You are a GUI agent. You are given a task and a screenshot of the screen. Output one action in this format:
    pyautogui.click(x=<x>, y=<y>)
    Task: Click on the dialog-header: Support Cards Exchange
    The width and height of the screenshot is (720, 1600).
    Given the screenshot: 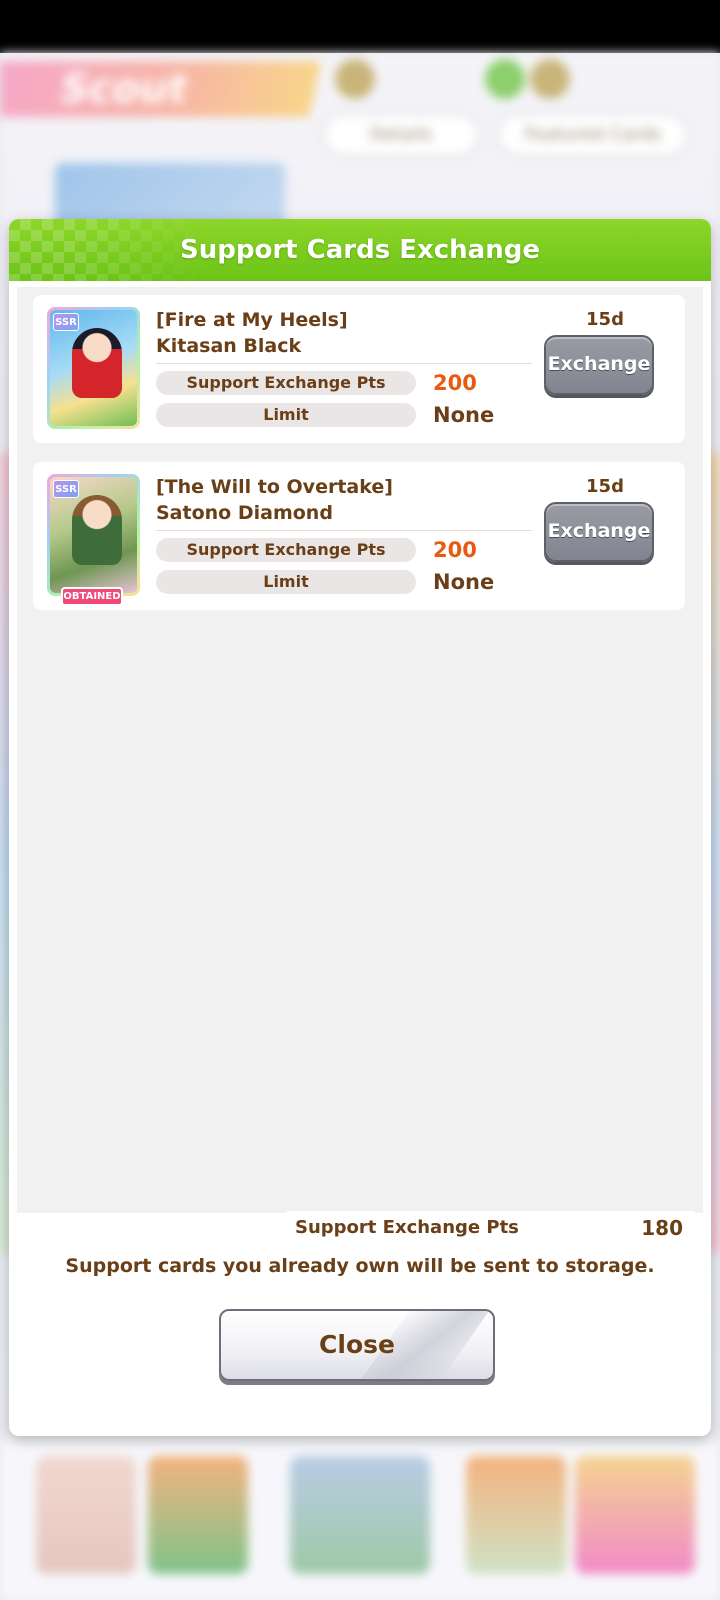 What is the action you would take?
    pyautogui.click(x=360, y=250)
    